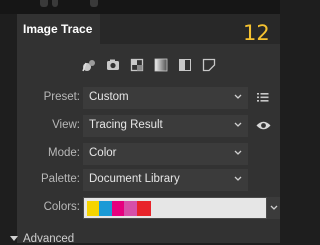  Describe the element at coordinates (103, 153) in the screenshot. I see `mode-value: Color` at that location.